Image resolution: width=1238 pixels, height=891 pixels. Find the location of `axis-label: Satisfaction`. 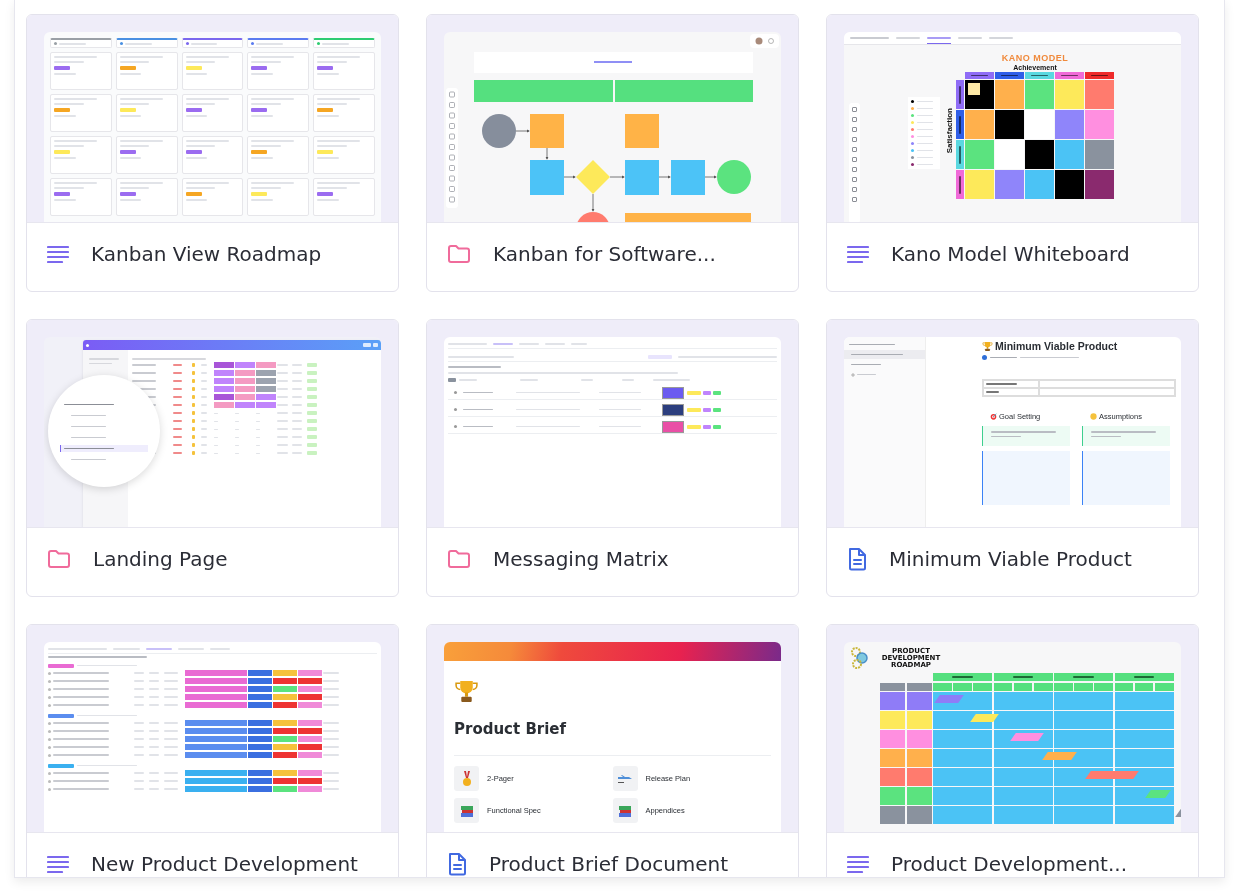

axis-label: Satisfaction is located at coordinates (949, 131).